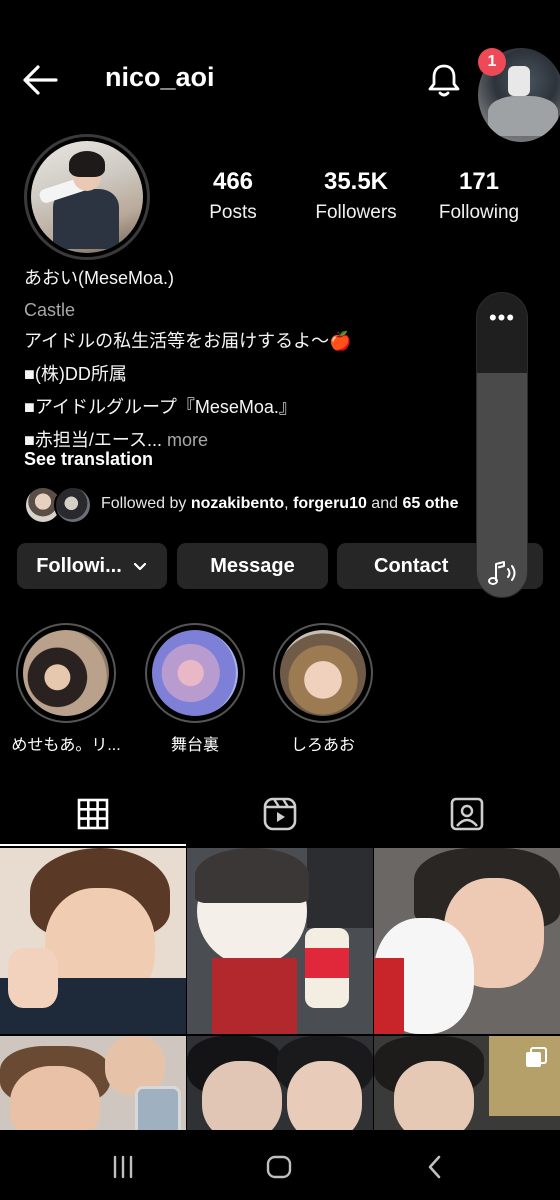 The width and height of the screenshot is (560, 1200). I want to click on followed-by-prefix: Followed by, so click(146, 503).